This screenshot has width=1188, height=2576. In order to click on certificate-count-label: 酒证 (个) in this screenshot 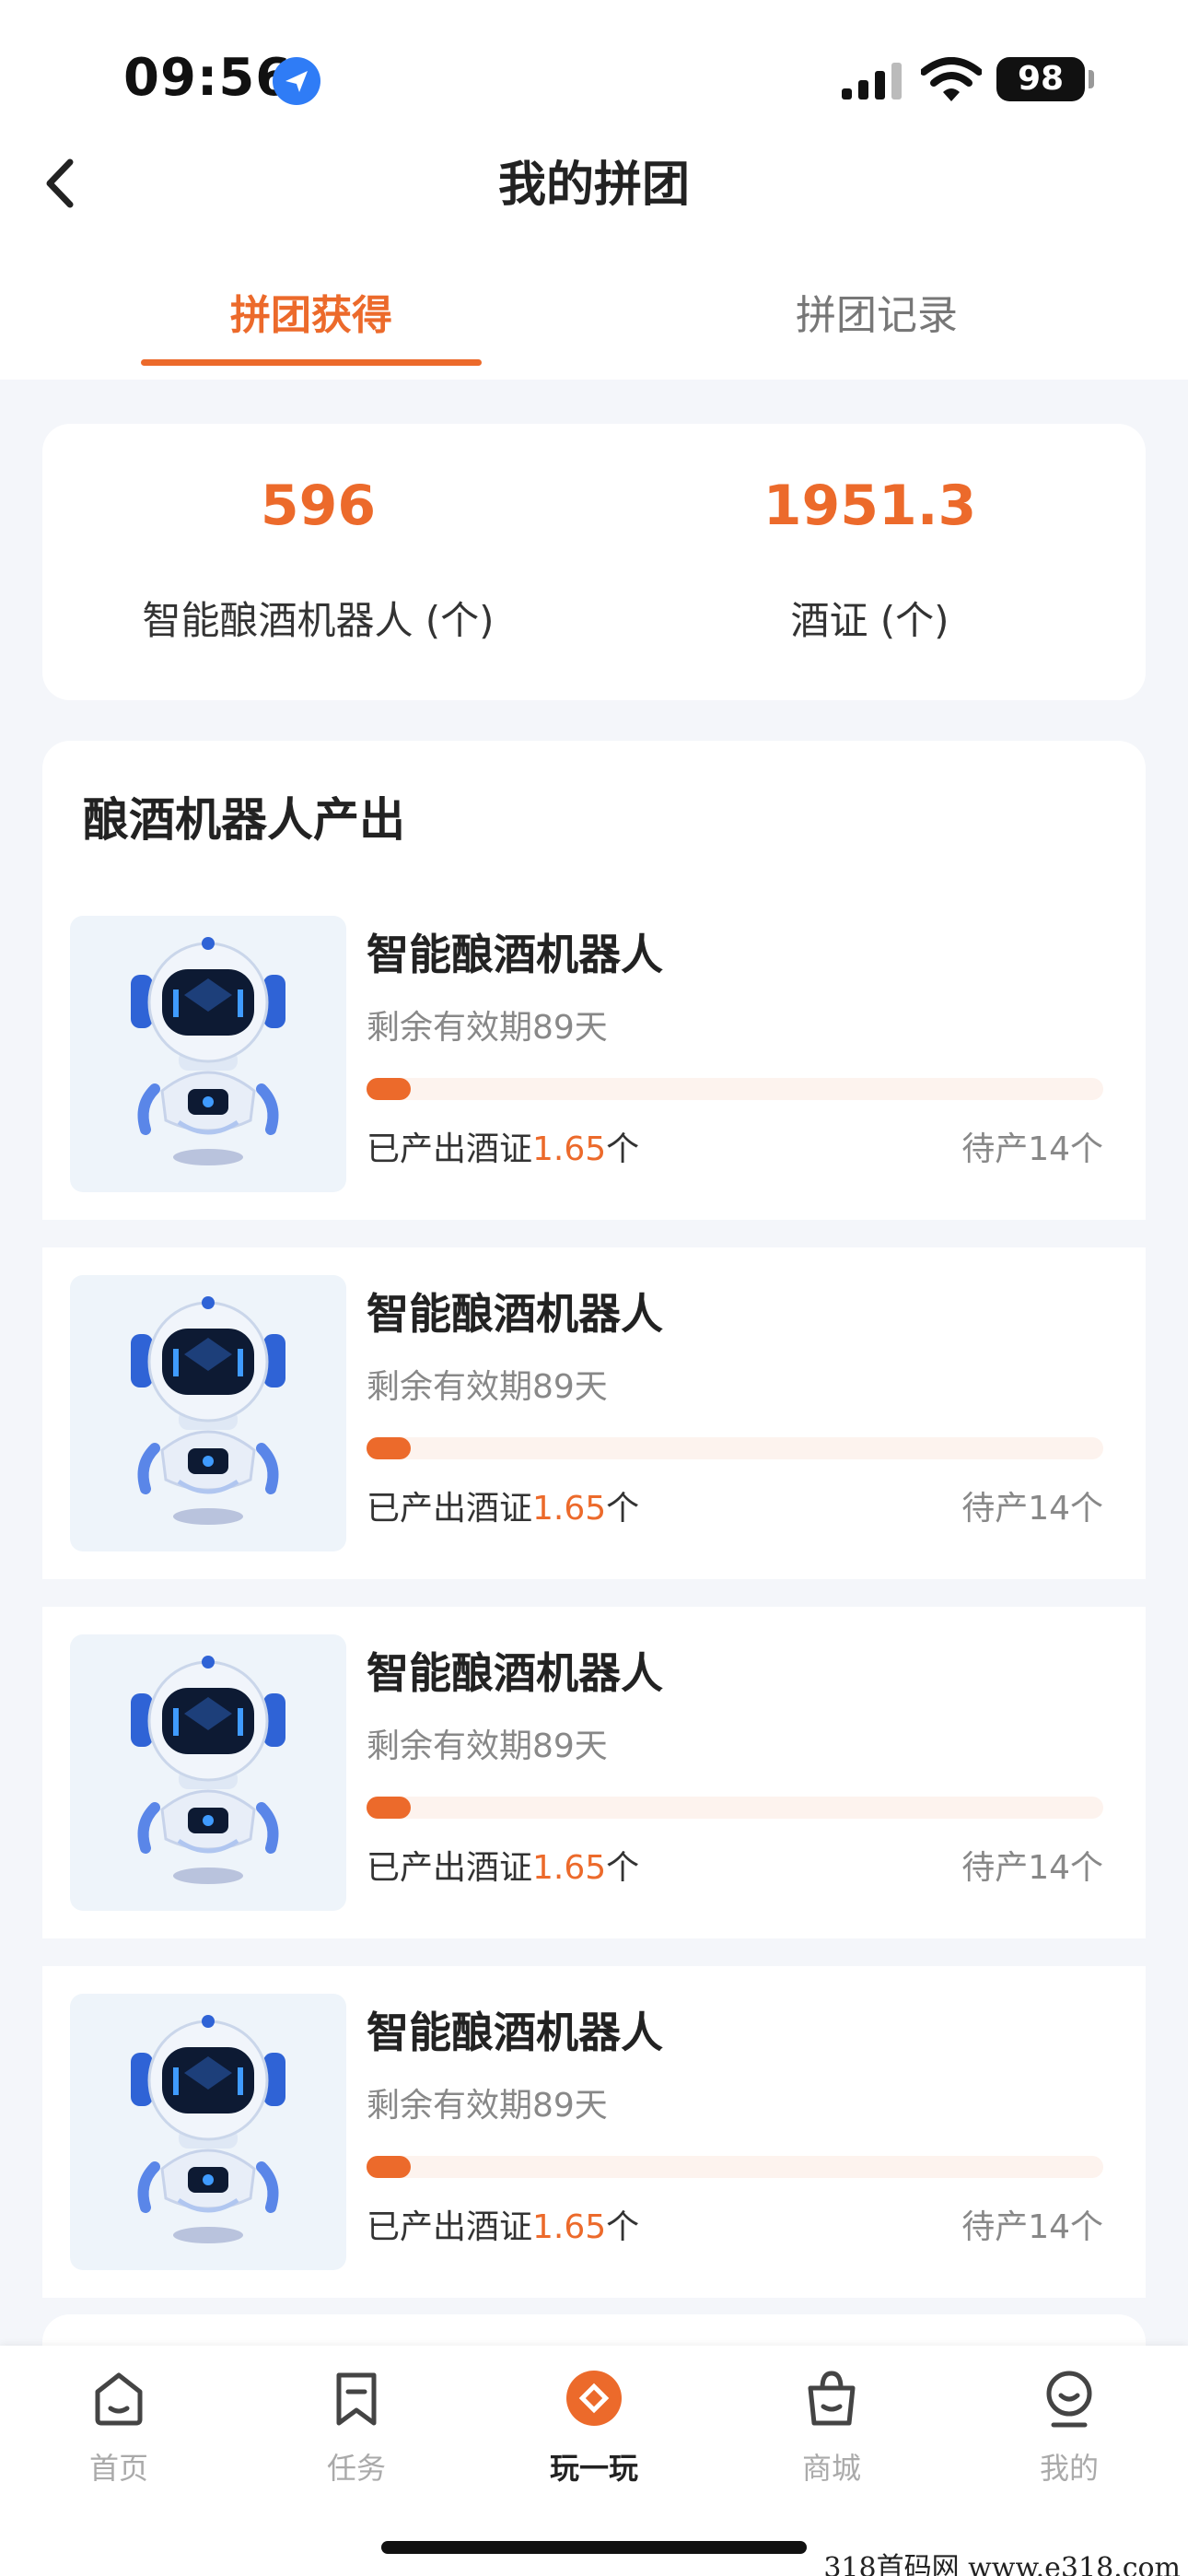, I will do `click(869, 620)`.